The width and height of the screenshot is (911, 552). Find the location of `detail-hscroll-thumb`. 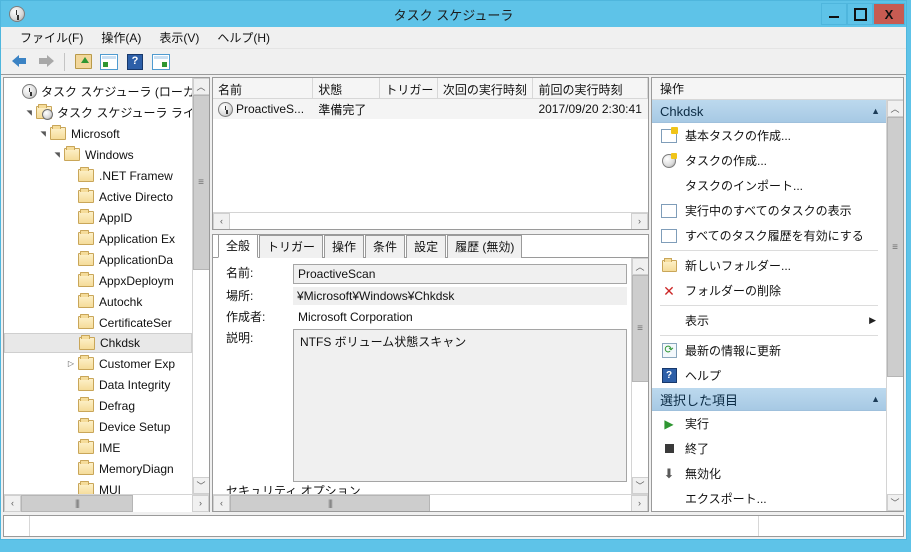

detail-hscroll-thumb is located at coordinates (330, 502).